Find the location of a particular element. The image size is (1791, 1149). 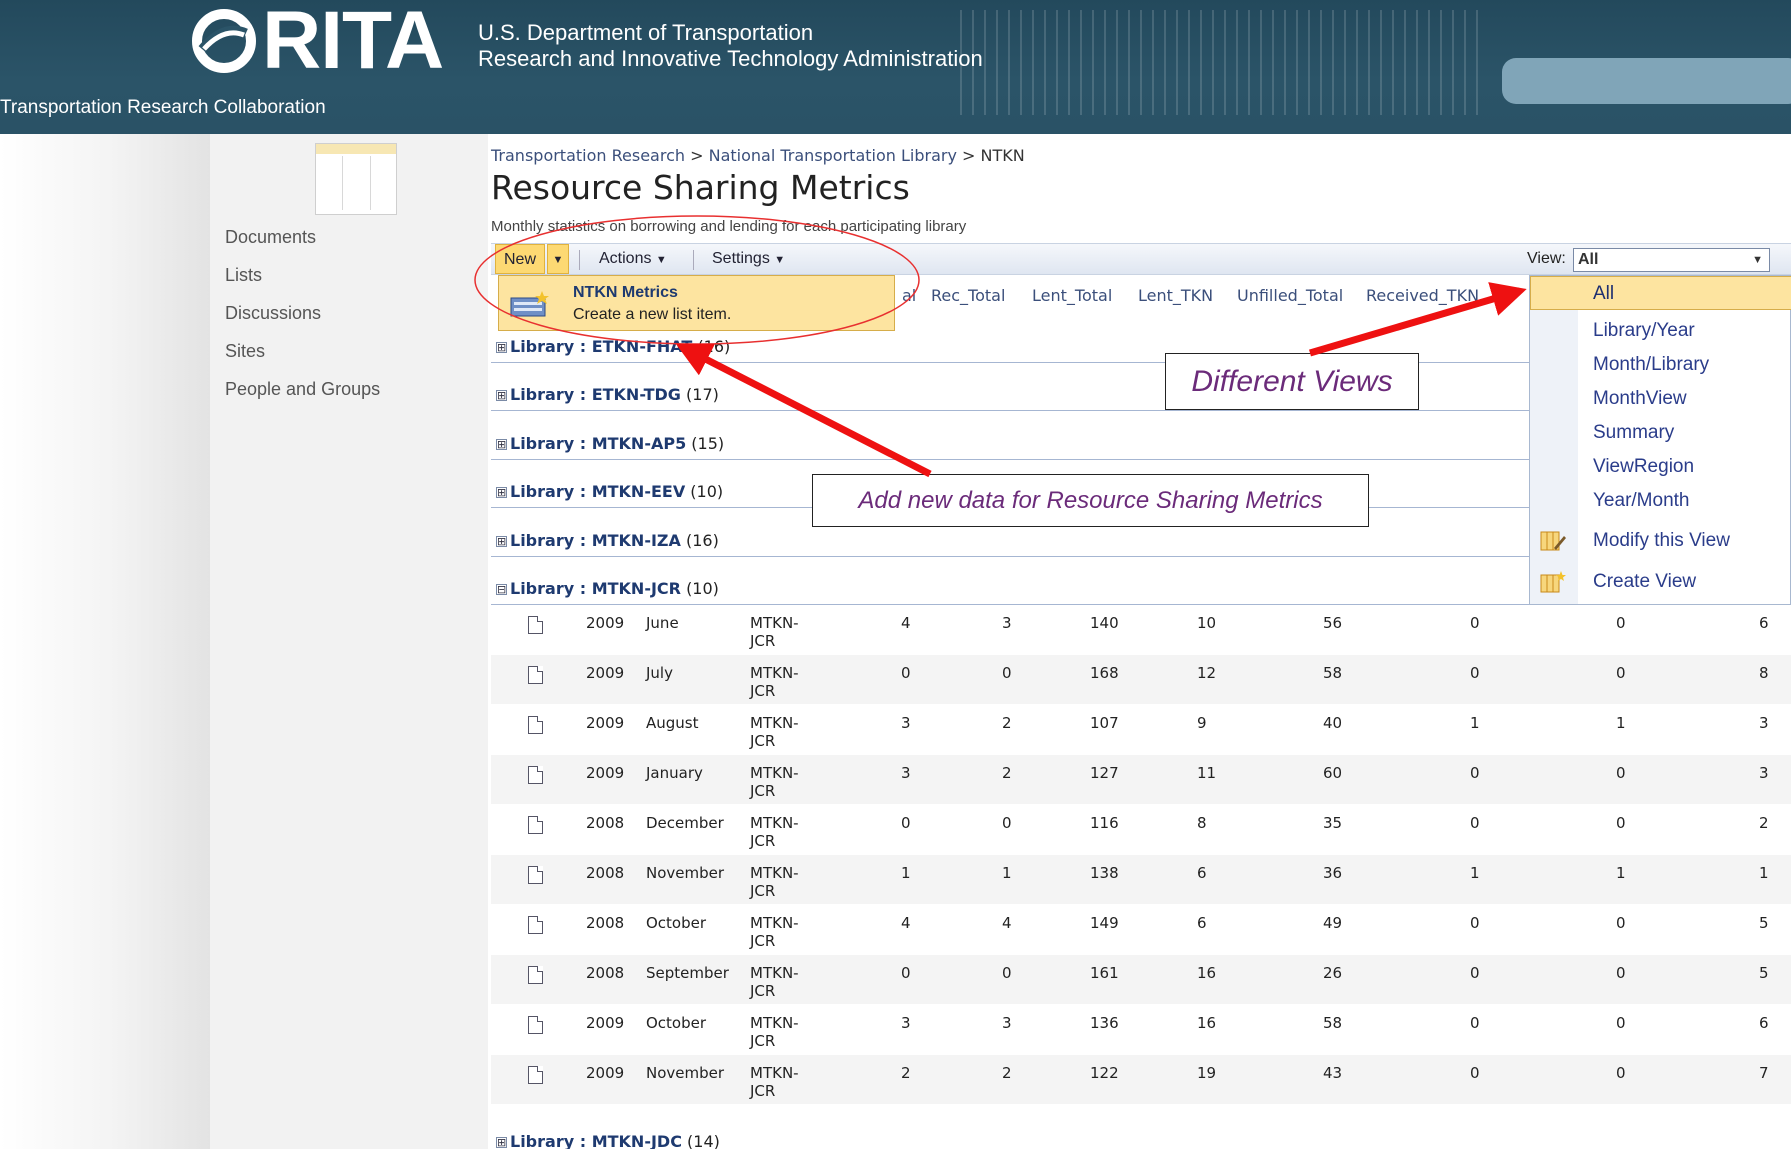

column-header-unfilled-total: Unfilled_Total is located at coordinates (1290, 295).